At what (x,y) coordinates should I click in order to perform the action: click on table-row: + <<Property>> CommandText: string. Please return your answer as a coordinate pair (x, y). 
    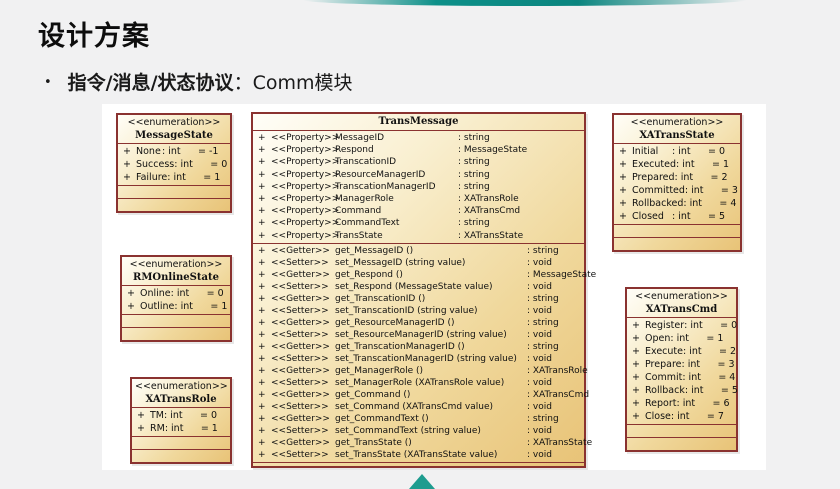
    Looking at the image, I should click on (418, 223).